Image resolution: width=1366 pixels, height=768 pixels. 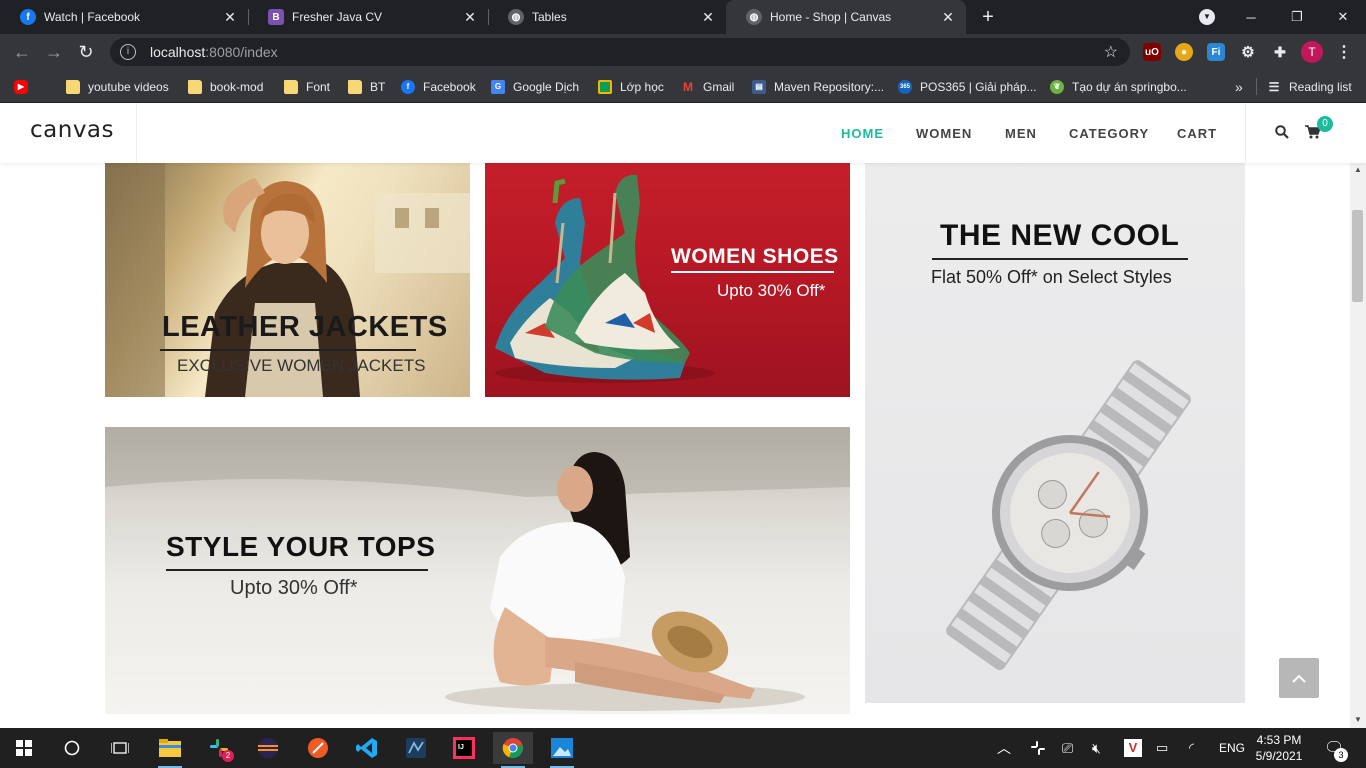 I want to click on address-bar: i localhost:8080/index ☆, so click(x=620, y=52).